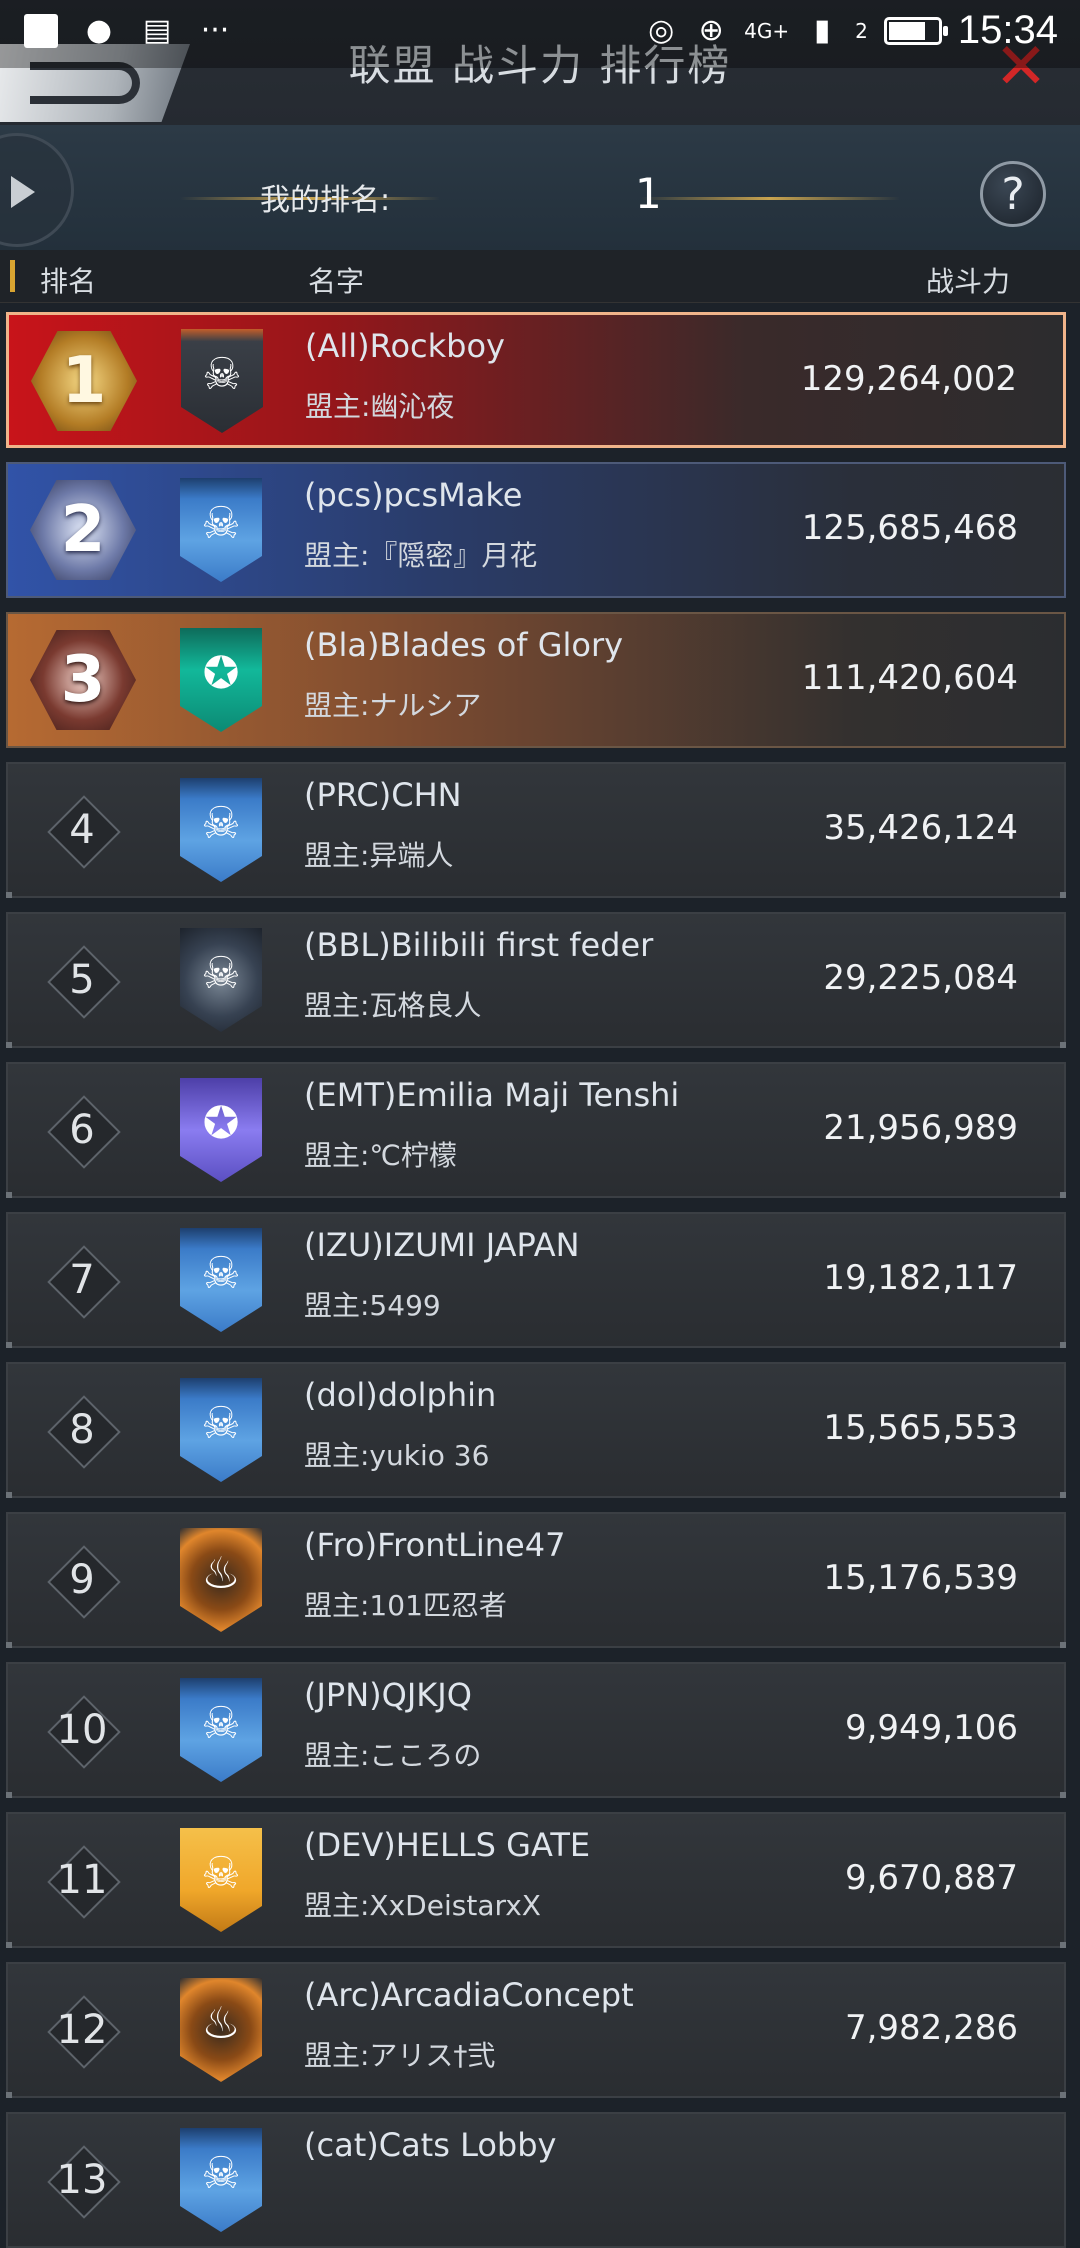  Describe the element at coordinates (479, 945) in the screenshot. I see `guild-name: (BBL)Bilibili first feder` at that location.